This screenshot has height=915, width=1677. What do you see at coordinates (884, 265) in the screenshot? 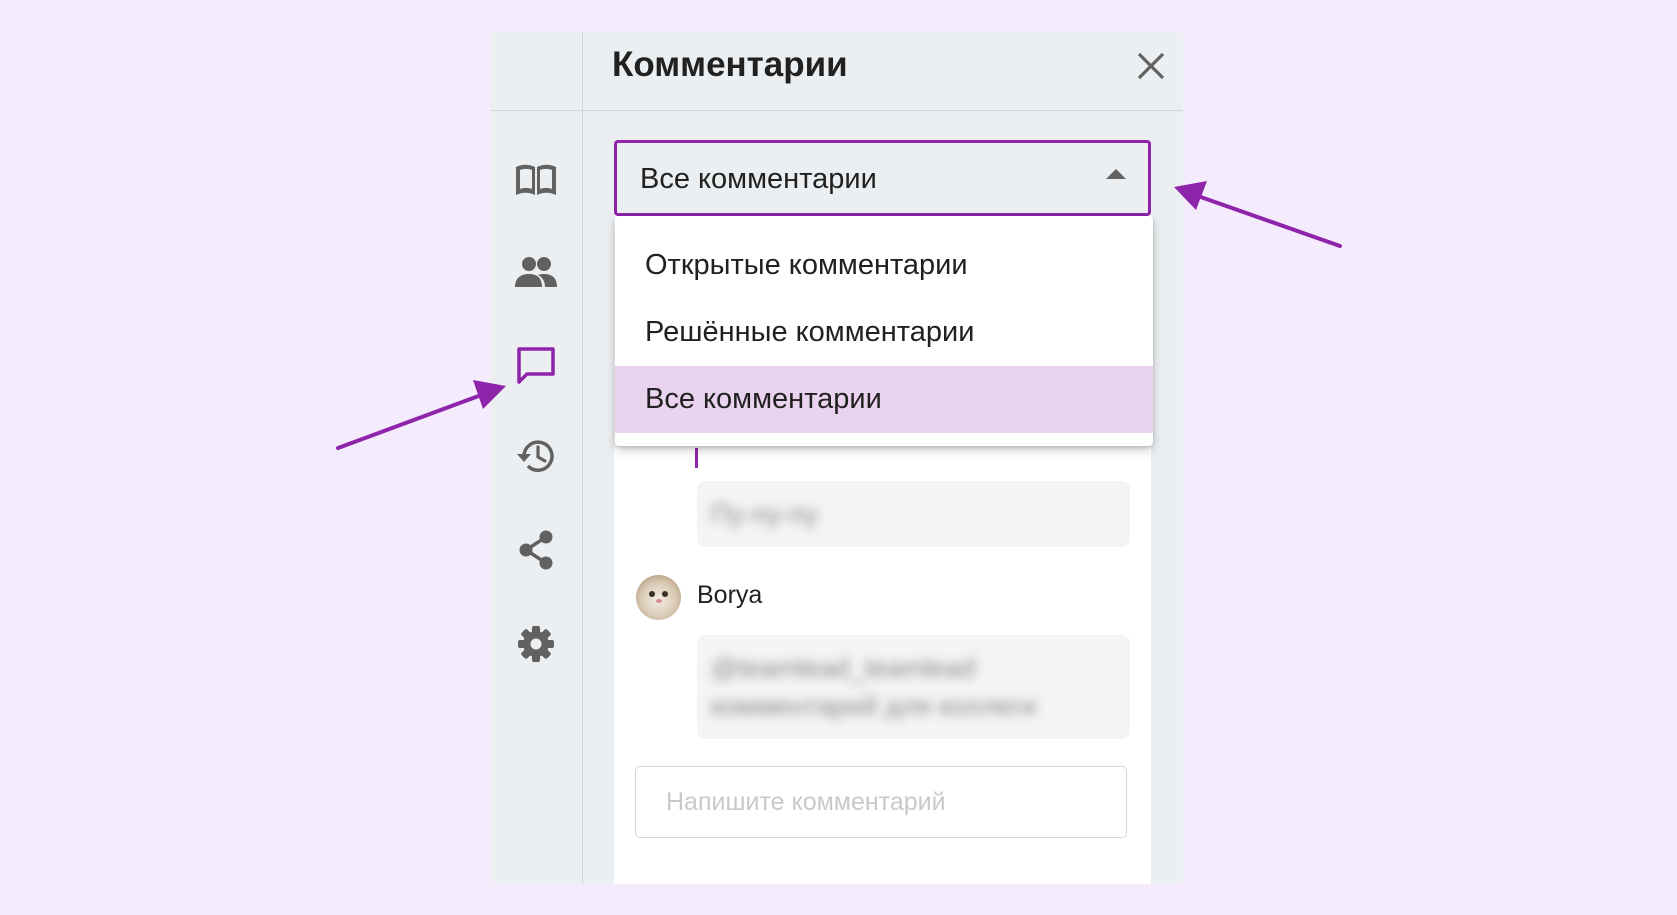
I see `filter-option-open: Открытые комментарии` at bounding box center [884, 265].